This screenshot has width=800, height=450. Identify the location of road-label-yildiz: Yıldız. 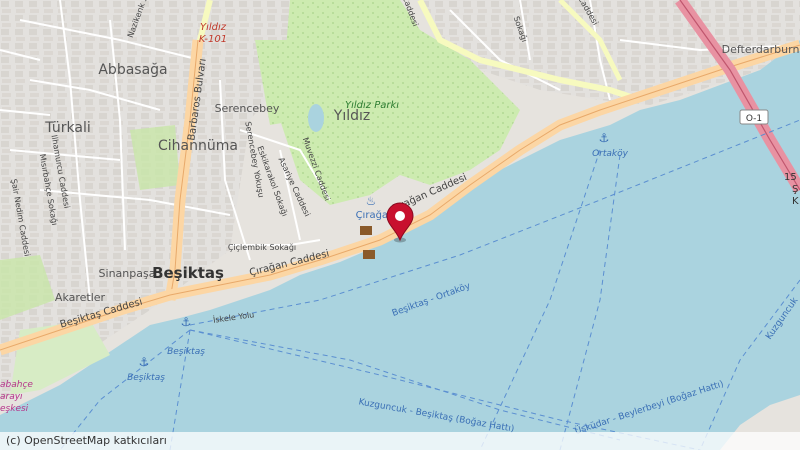
(213, 27).